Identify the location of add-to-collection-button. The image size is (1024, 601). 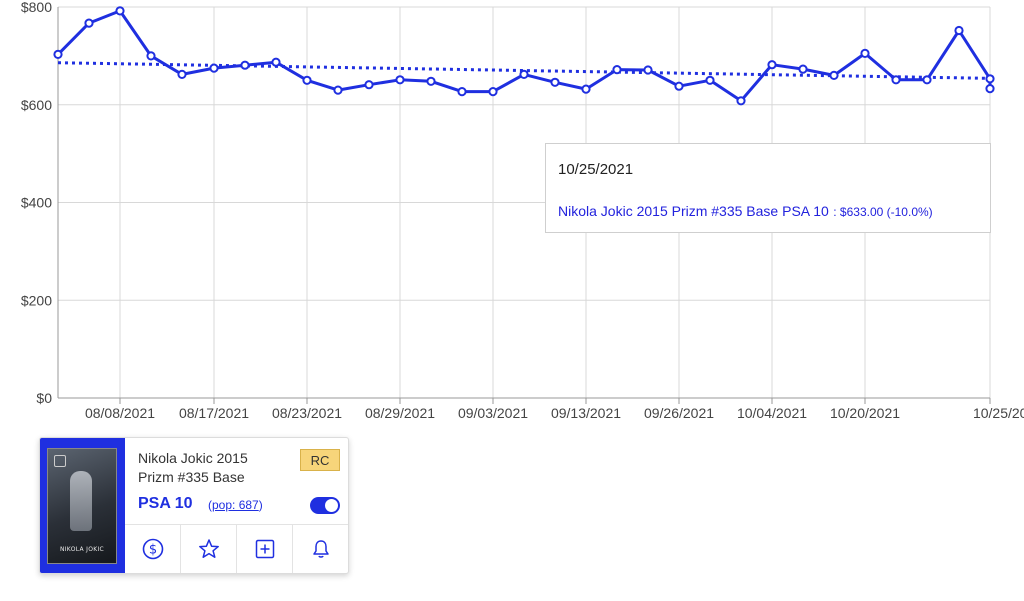
(265, 549).